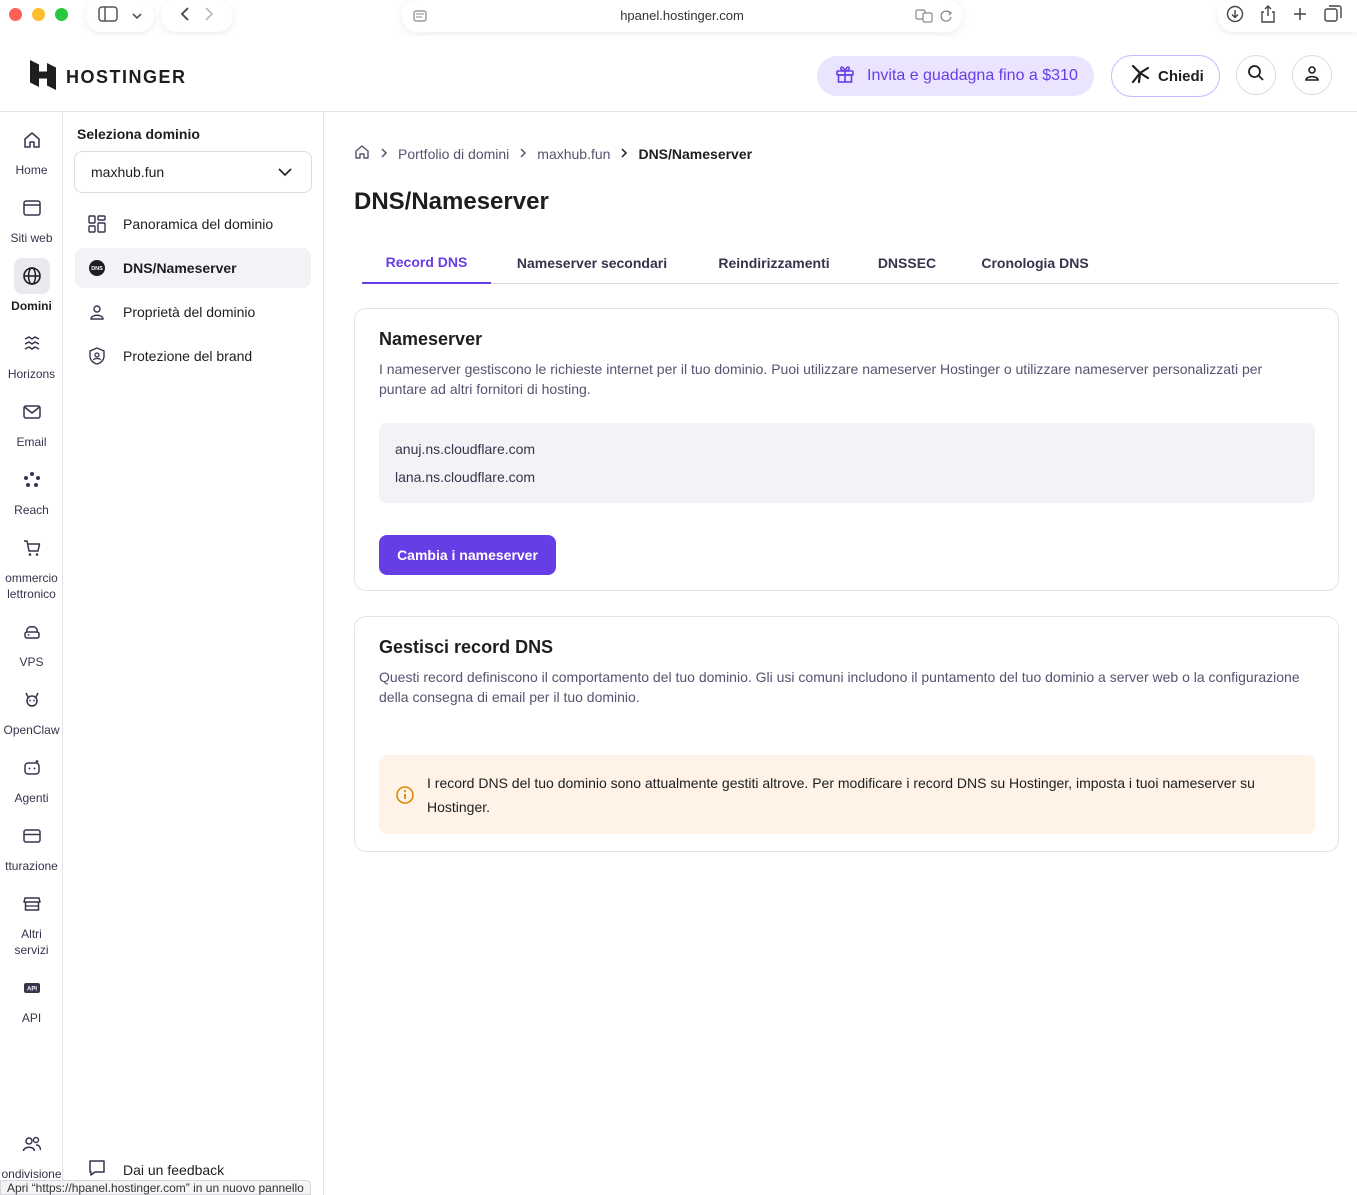 The image size is (1357, 1195). I want to click on url-text: hpanel.hostinger.com, so click(682, 15).